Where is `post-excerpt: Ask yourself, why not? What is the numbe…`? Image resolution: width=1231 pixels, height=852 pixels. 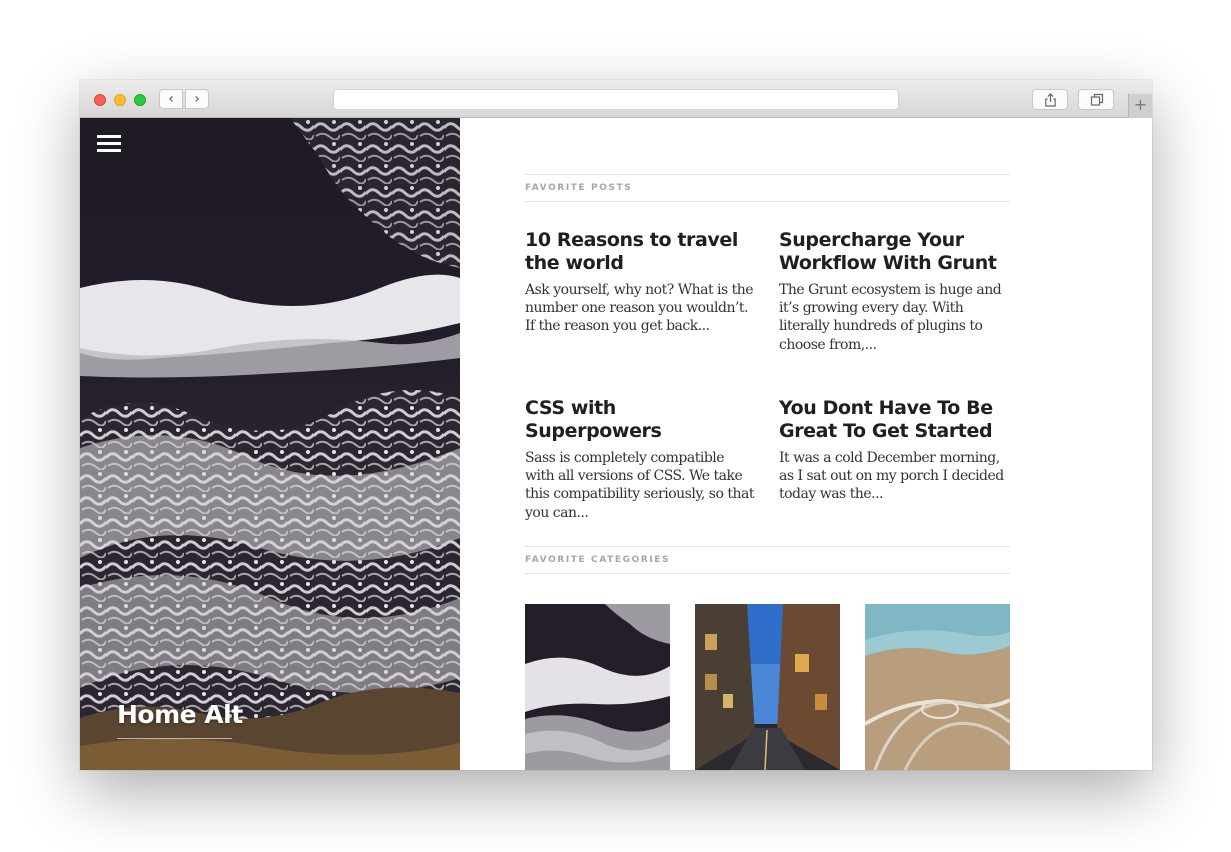
post-excerpt: Ask yourself, why not? What is the numbe… is located at coordinates (639, 308).